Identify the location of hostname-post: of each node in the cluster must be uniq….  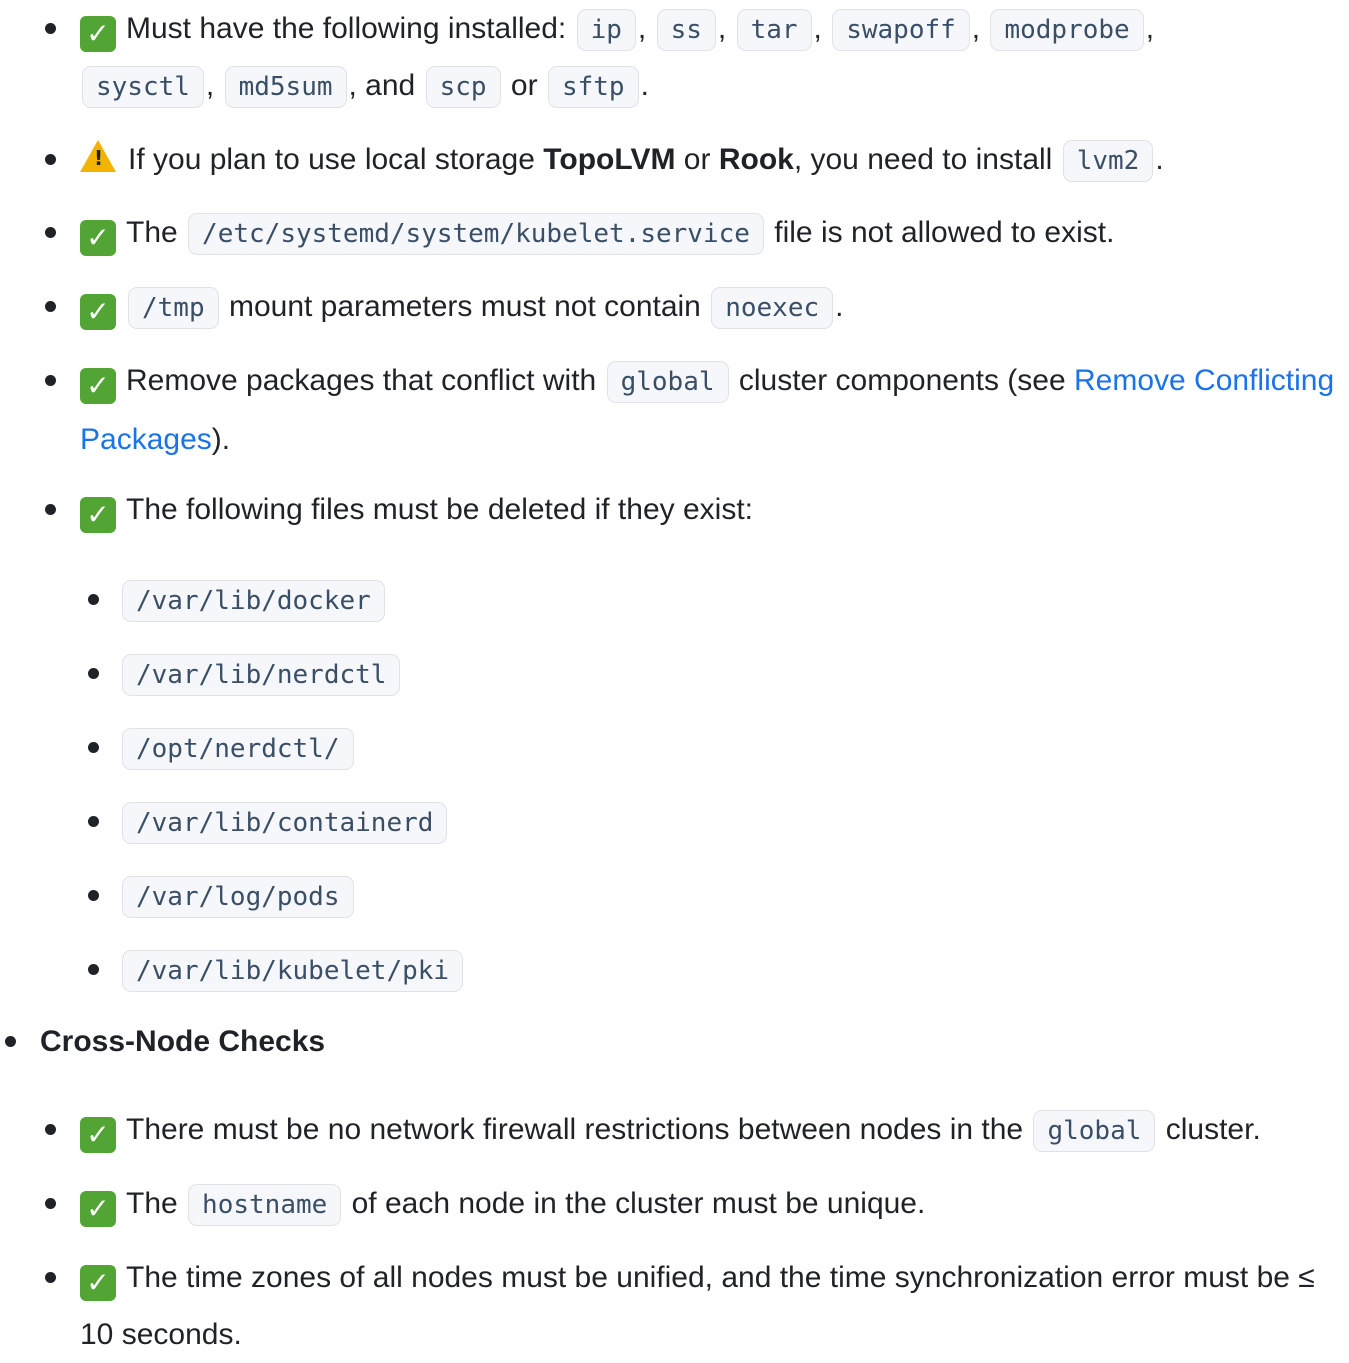
(638, 1203).